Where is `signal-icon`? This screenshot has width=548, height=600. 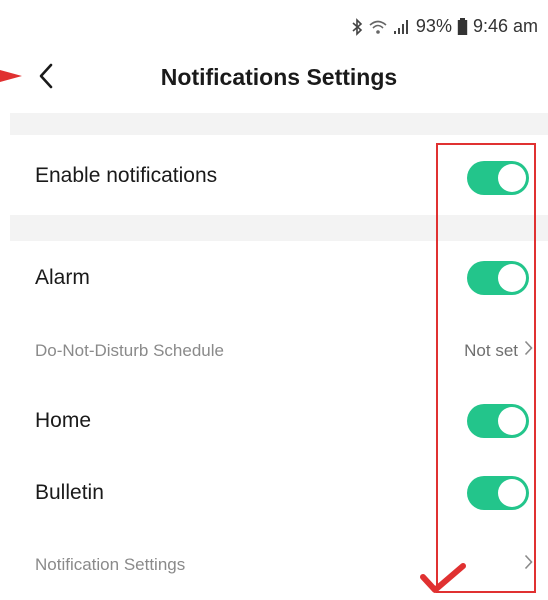 signal-icon is located at coordinates (402, 27).